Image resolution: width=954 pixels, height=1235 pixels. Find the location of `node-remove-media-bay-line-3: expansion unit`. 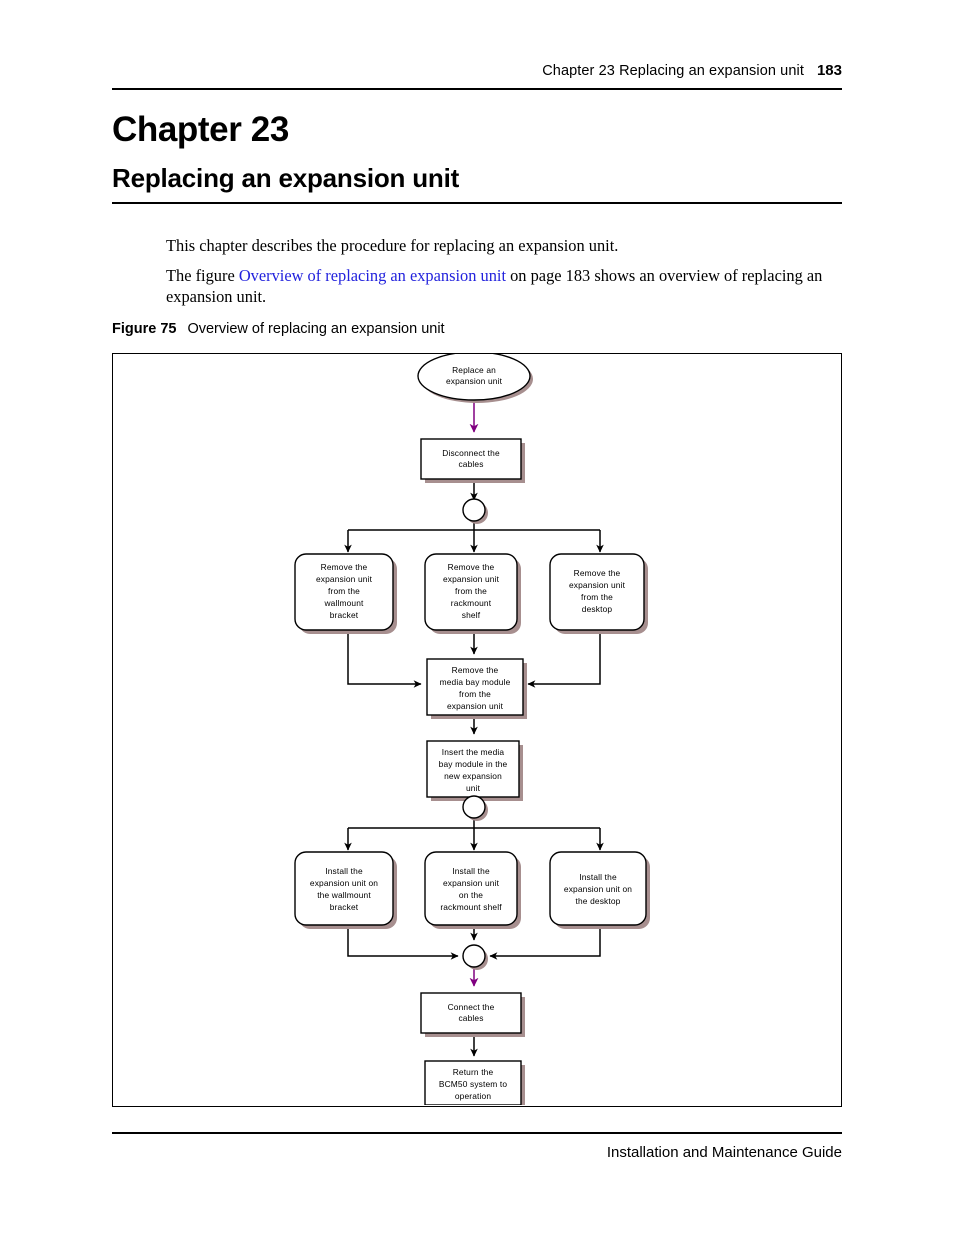

node-remove-media-bay-line-3: expansion unit is located at coordinates (475, 706).